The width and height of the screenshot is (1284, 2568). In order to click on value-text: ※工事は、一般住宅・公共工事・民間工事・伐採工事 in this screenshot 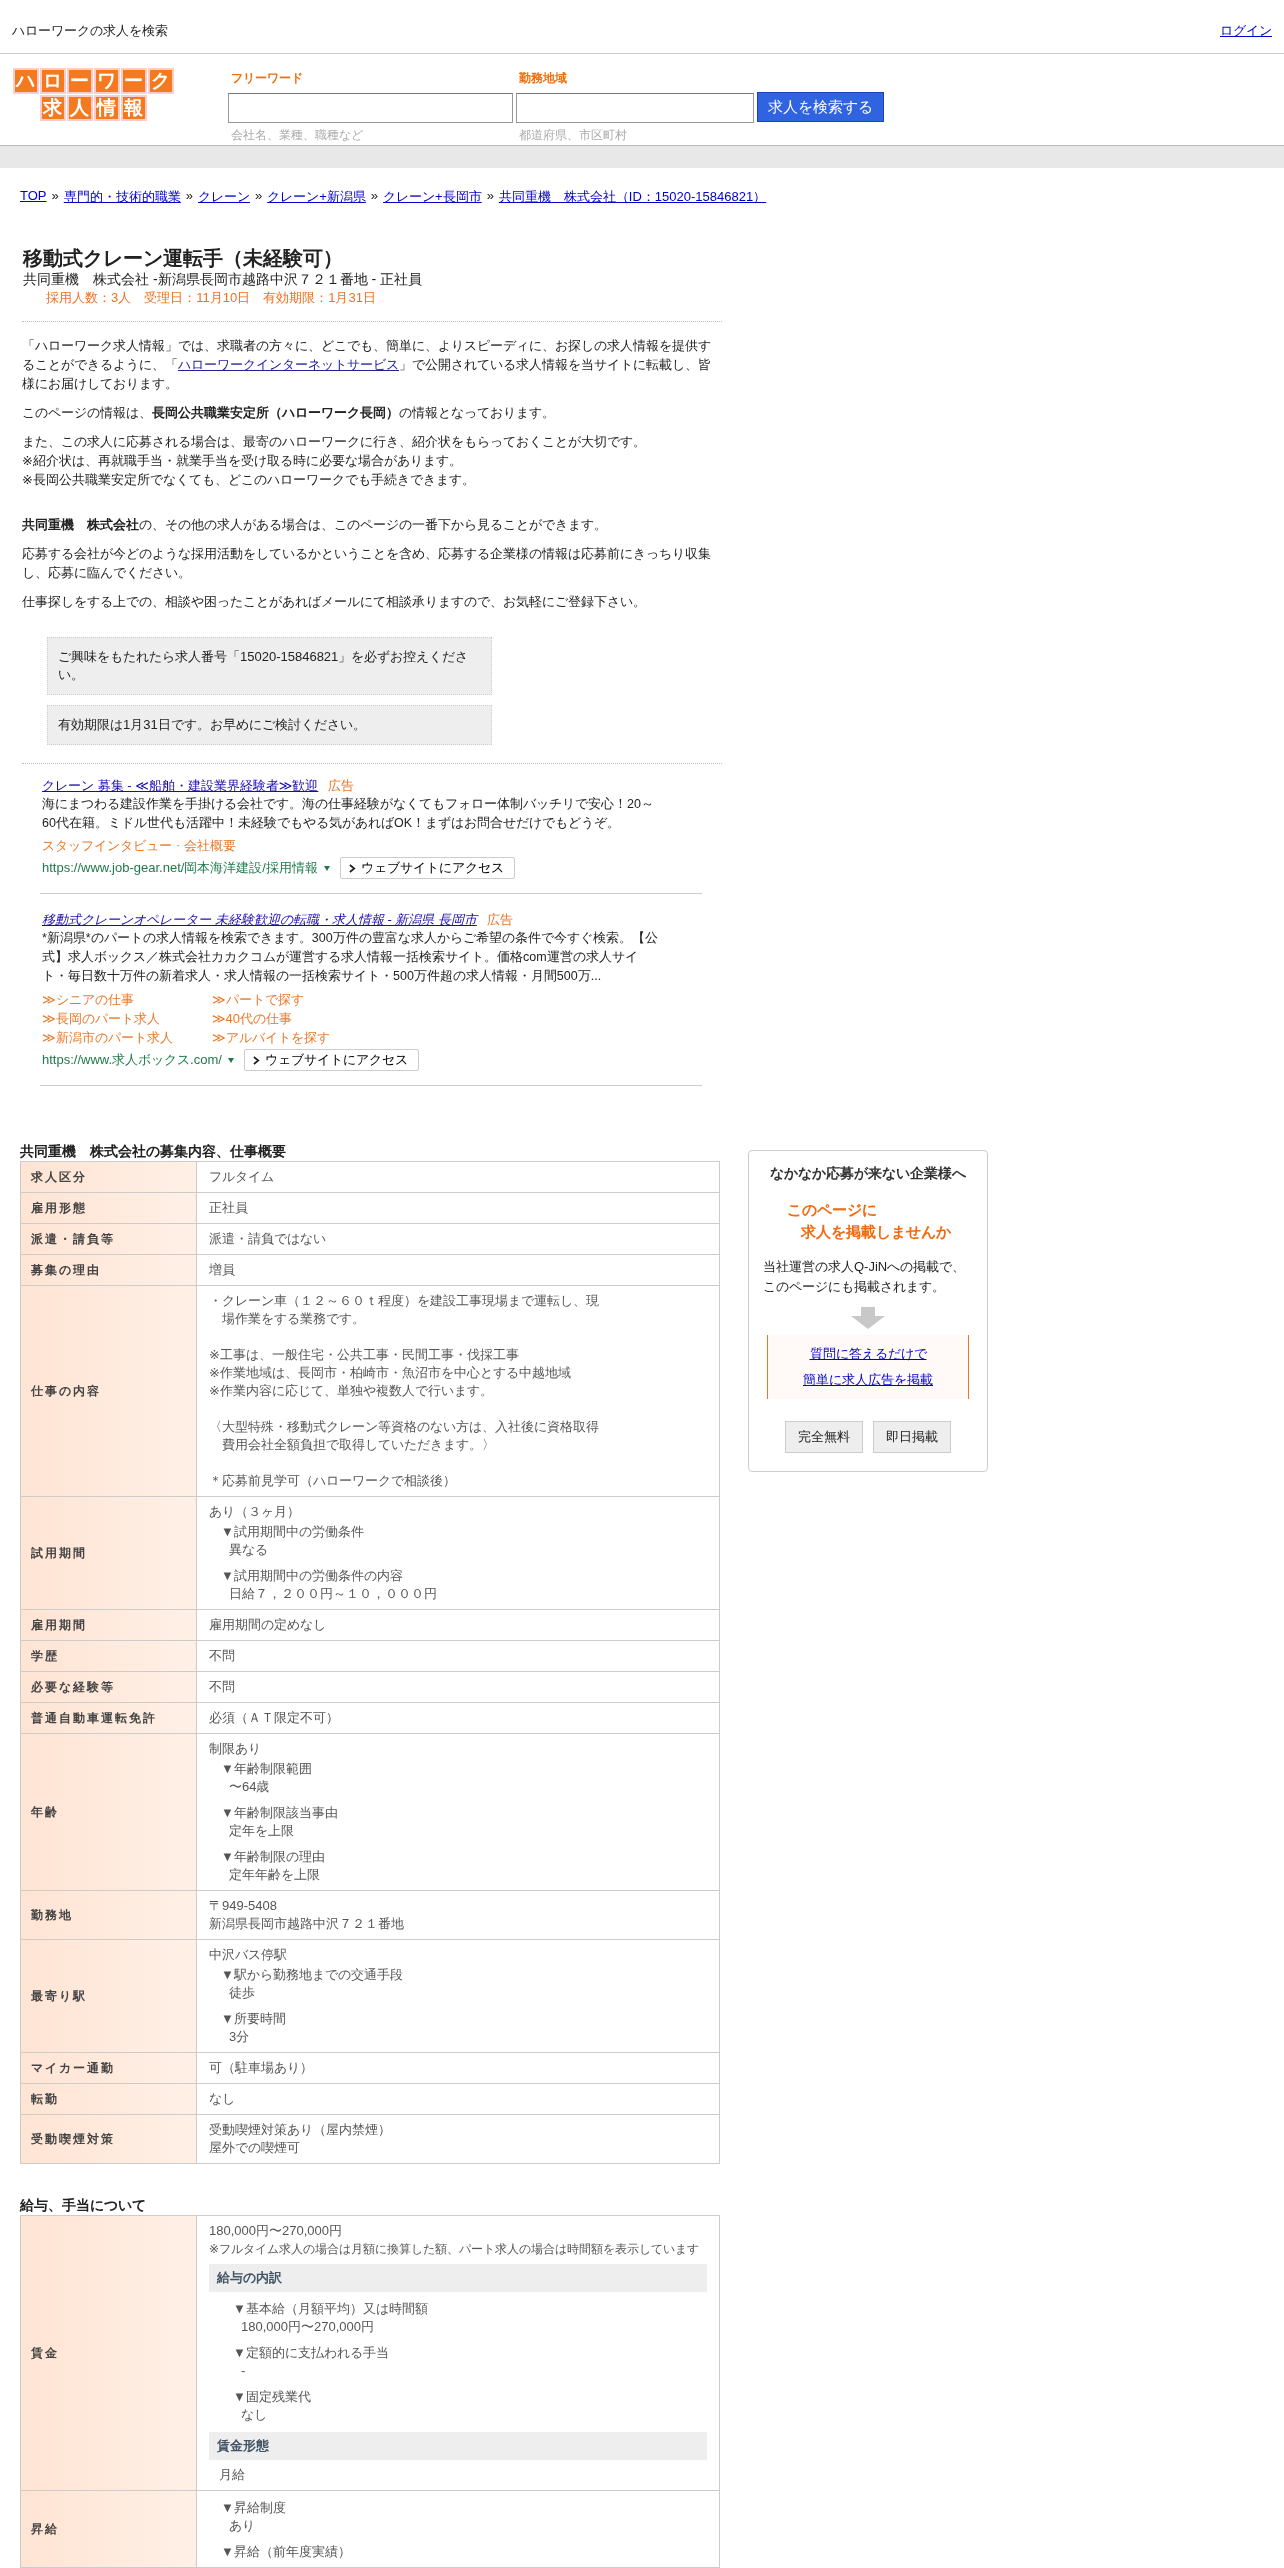, I will do `click(364, 1355)`.